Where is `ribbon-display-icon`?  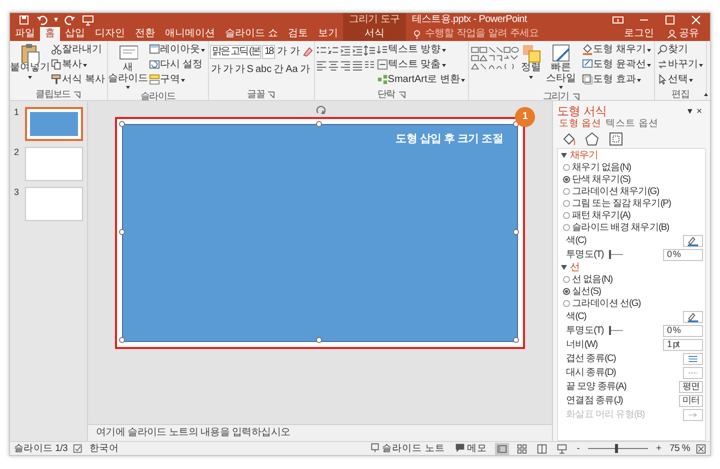 ribbon-display-icon is located at coordinates (618, 20).